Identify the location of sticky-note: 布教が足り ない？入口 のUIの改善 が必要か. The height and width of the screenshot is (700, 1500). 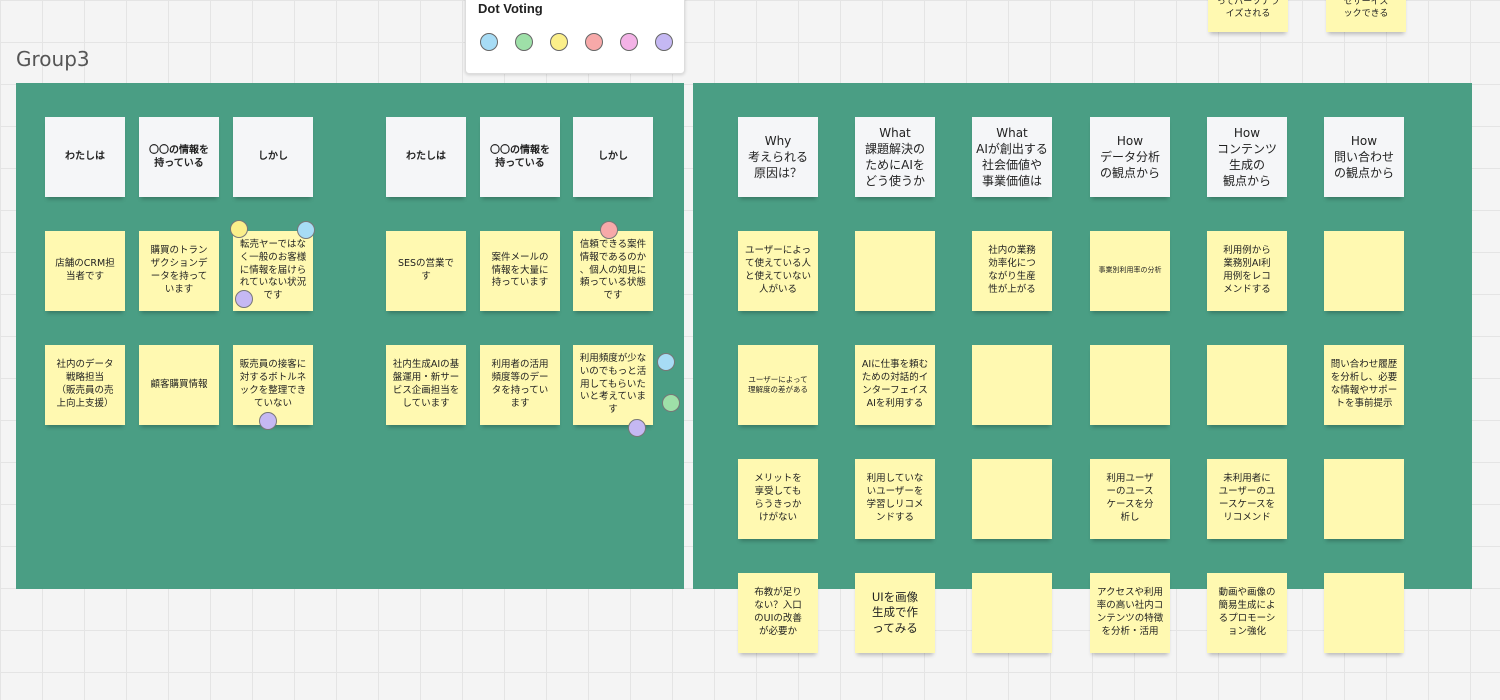
(778, 613).